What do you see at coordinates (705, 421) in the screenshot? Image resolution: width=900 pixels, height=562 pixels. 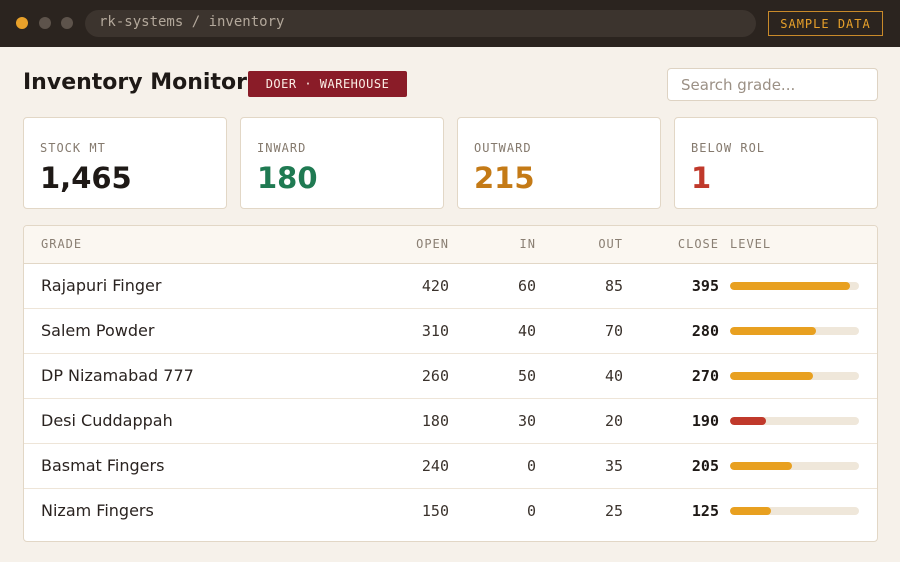 I see `close-value: 190` at bounding box center [705, 421].